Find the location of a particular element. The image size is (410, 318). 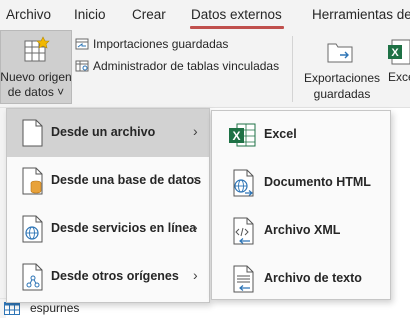

submenu-item-html: Documento HTML is located at coordinates (301, 183).